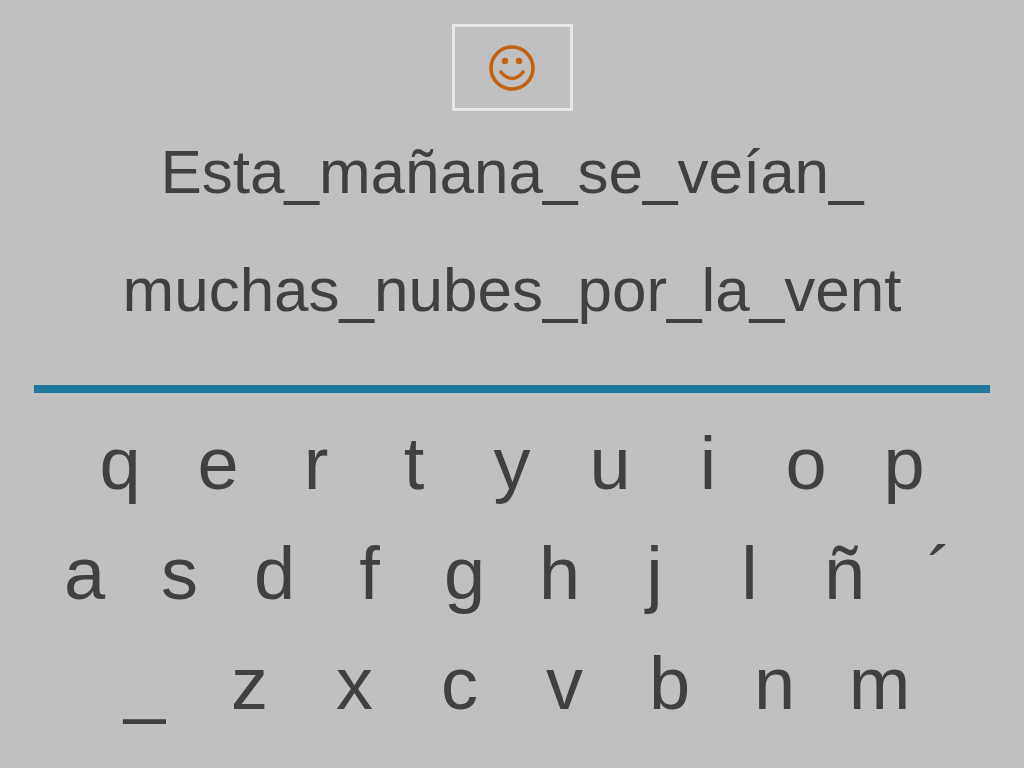 The image size is (1024, 768). Describe the element at coordinates (749, 574) in the screenshot. I see `letter-key: l` at that location.